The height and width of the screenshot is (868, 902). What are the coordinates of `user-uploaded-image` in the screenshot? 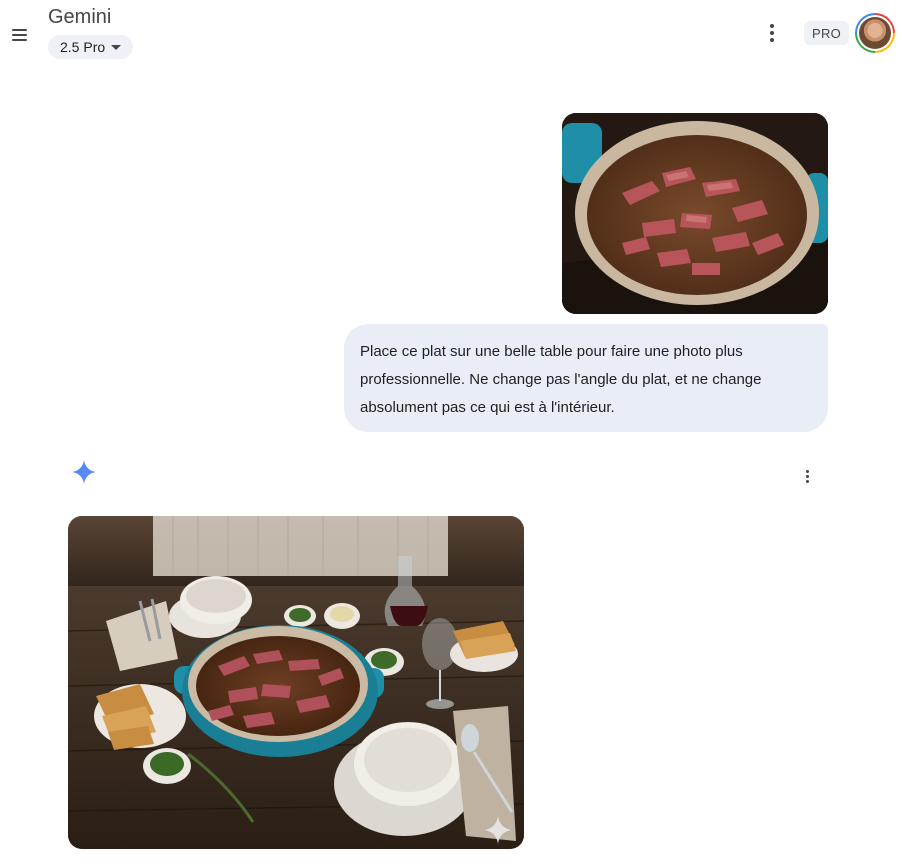 It's located at (695, 213).